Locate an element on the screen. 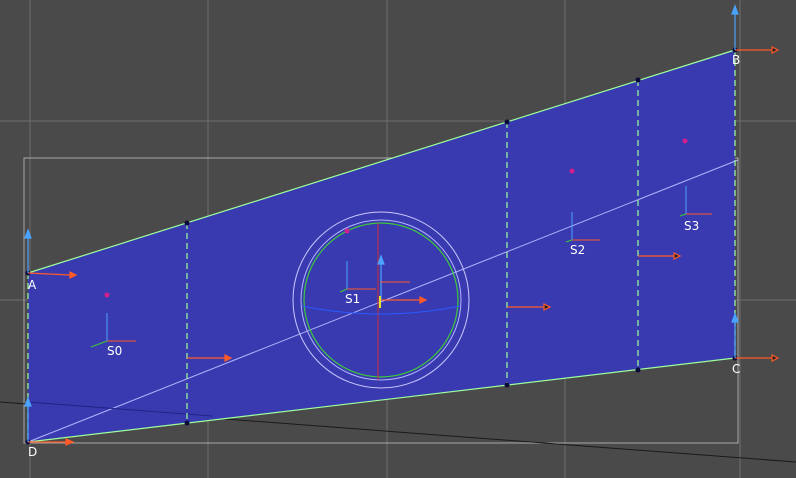 The width and height of the screenshot is (796, 478). segment-label-s2: S2 is located at coordinates (577, 250).